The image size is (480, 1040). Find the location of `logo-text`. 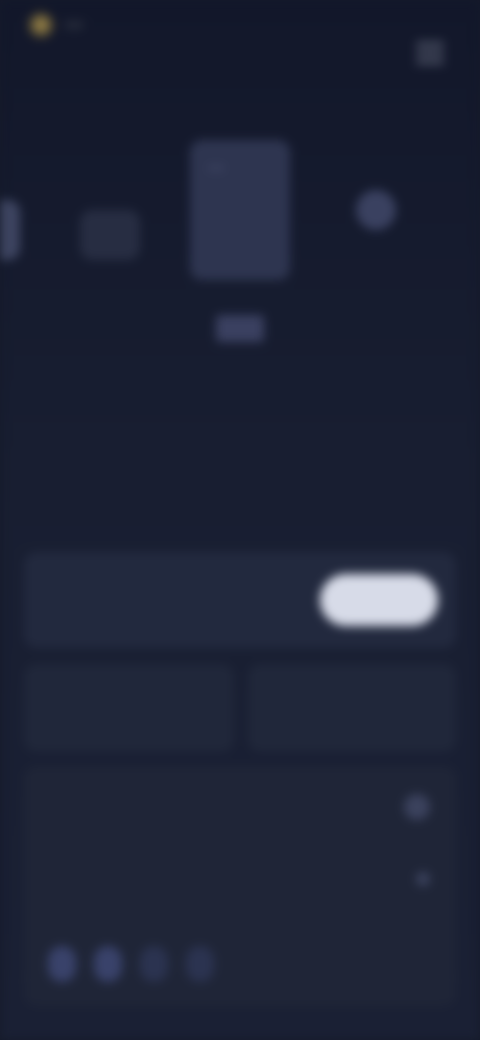

logo-text is located at coordinates (74, 25).